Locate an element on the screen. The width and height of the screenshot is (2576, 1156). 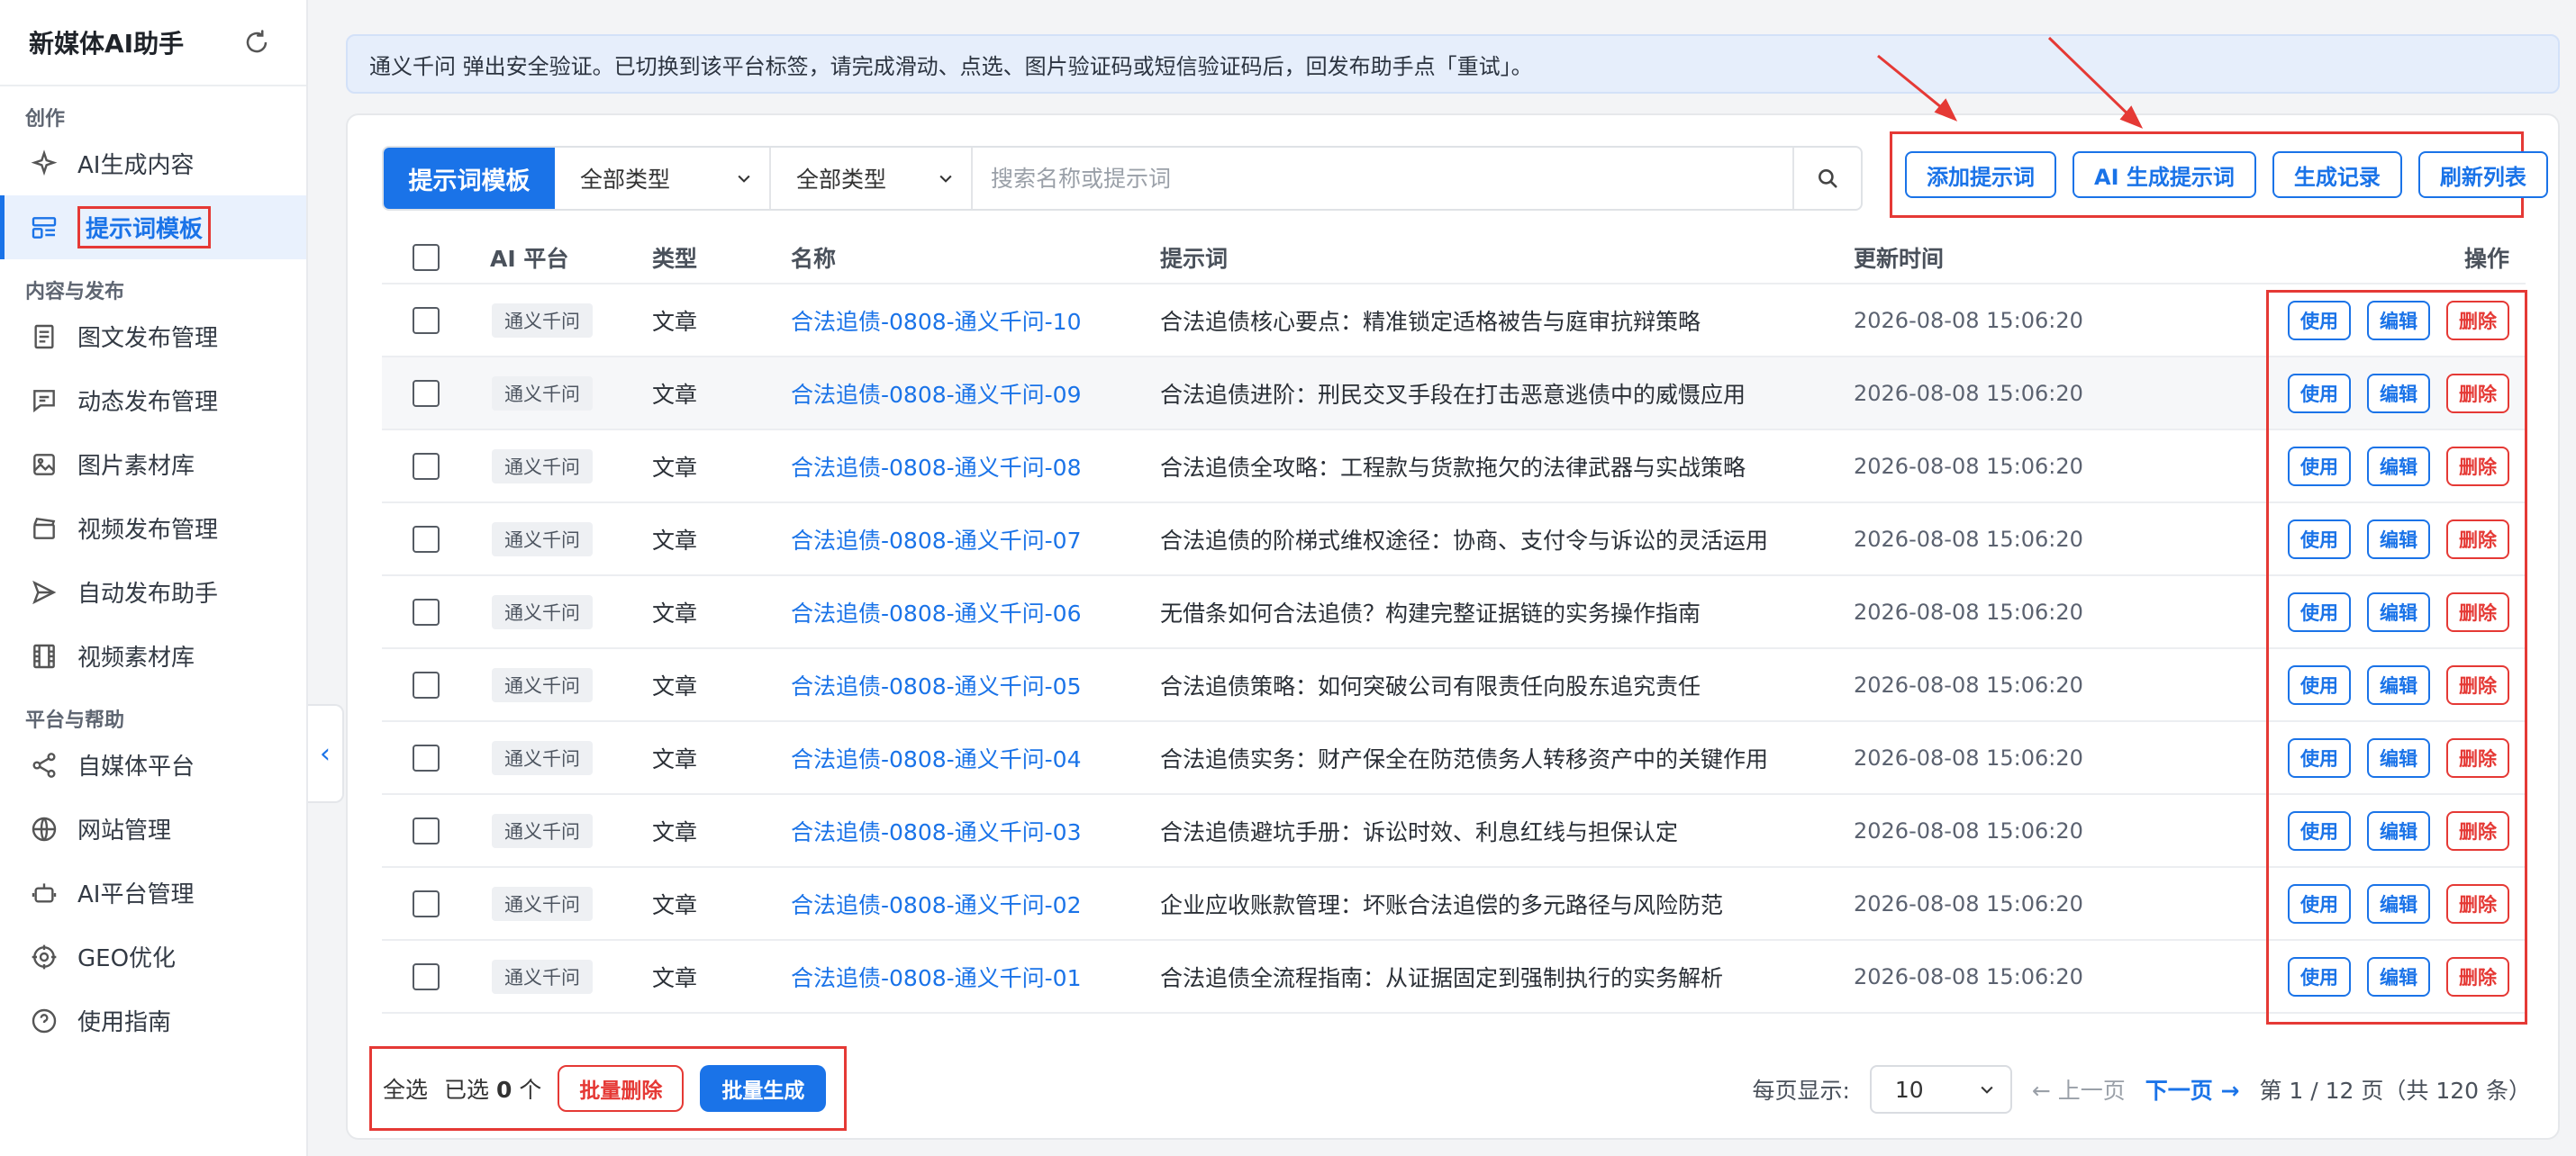
sidebar-item-label: 使用指南 is located at coordinates (124, 1022).